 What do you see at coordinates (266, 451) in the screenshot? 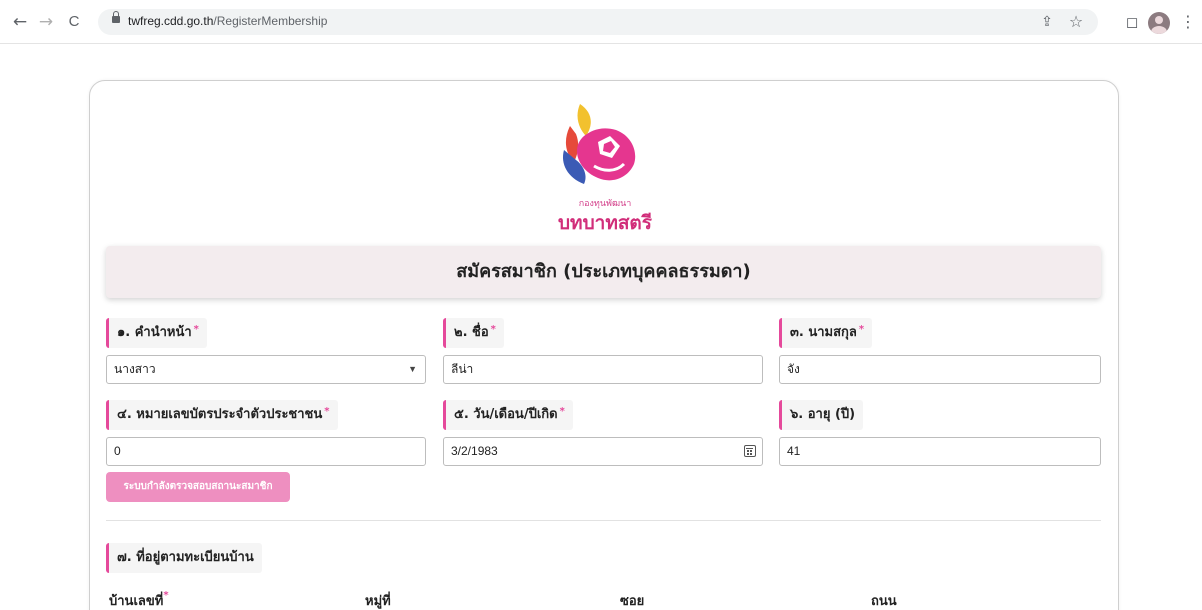
I see `id-card-input: 0` at bounding box center [266, 451].